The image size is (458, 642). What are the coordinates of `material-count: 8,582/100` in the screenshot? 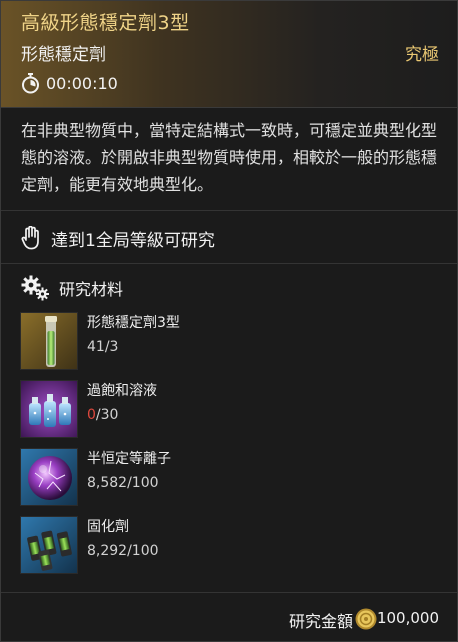 It's located at (123, 483).